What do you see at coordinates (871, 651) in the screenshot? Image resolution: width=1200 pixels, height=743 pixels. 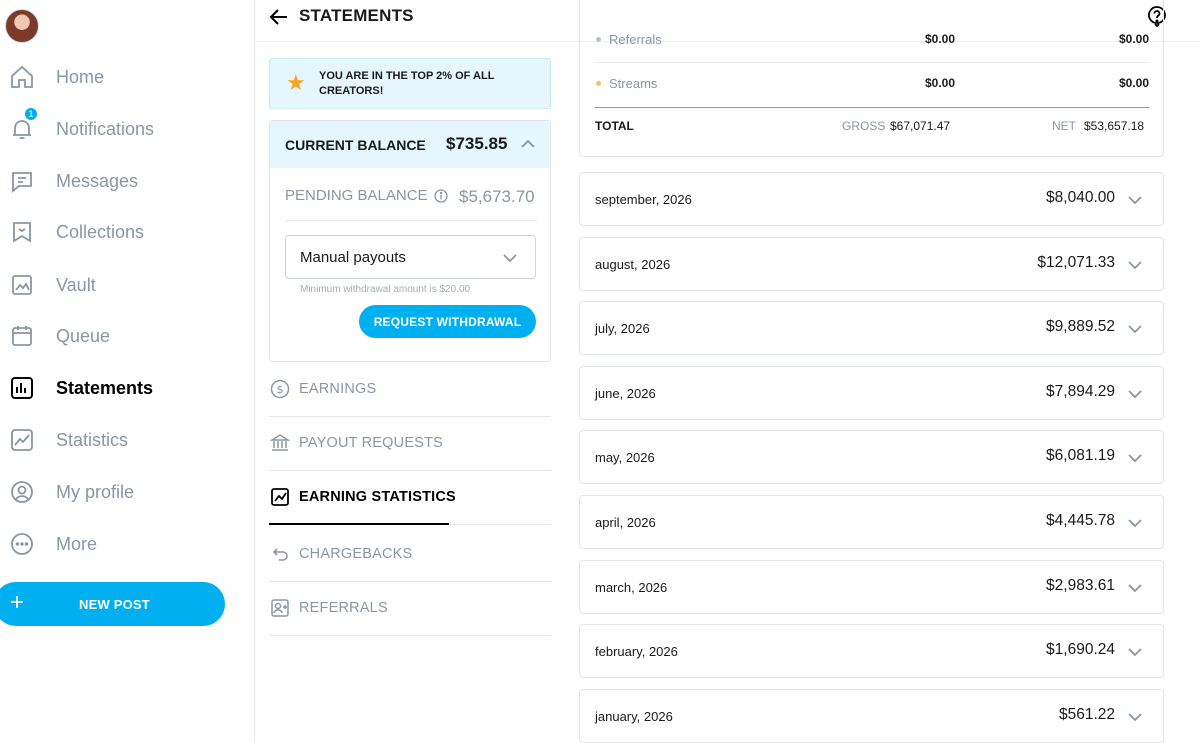 I see `month-row: february, 2026 $1,690.24` at bounding box center [871, 651].